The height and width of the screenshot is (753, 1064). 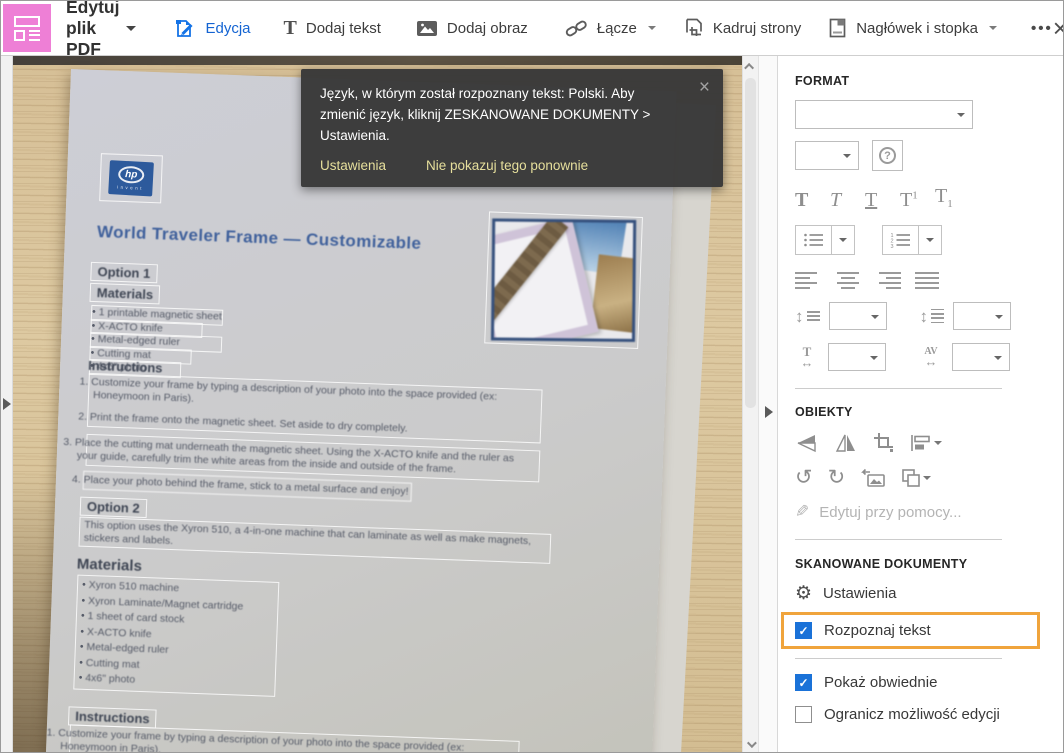 I want to click on materials2-heading: Materials, so click(x=109, y=565).